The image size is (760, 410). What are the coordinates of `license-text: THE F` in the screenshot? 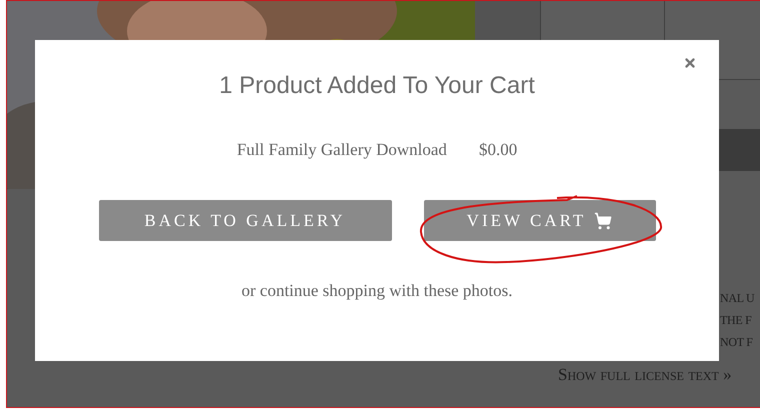 It's located at (736, 320).